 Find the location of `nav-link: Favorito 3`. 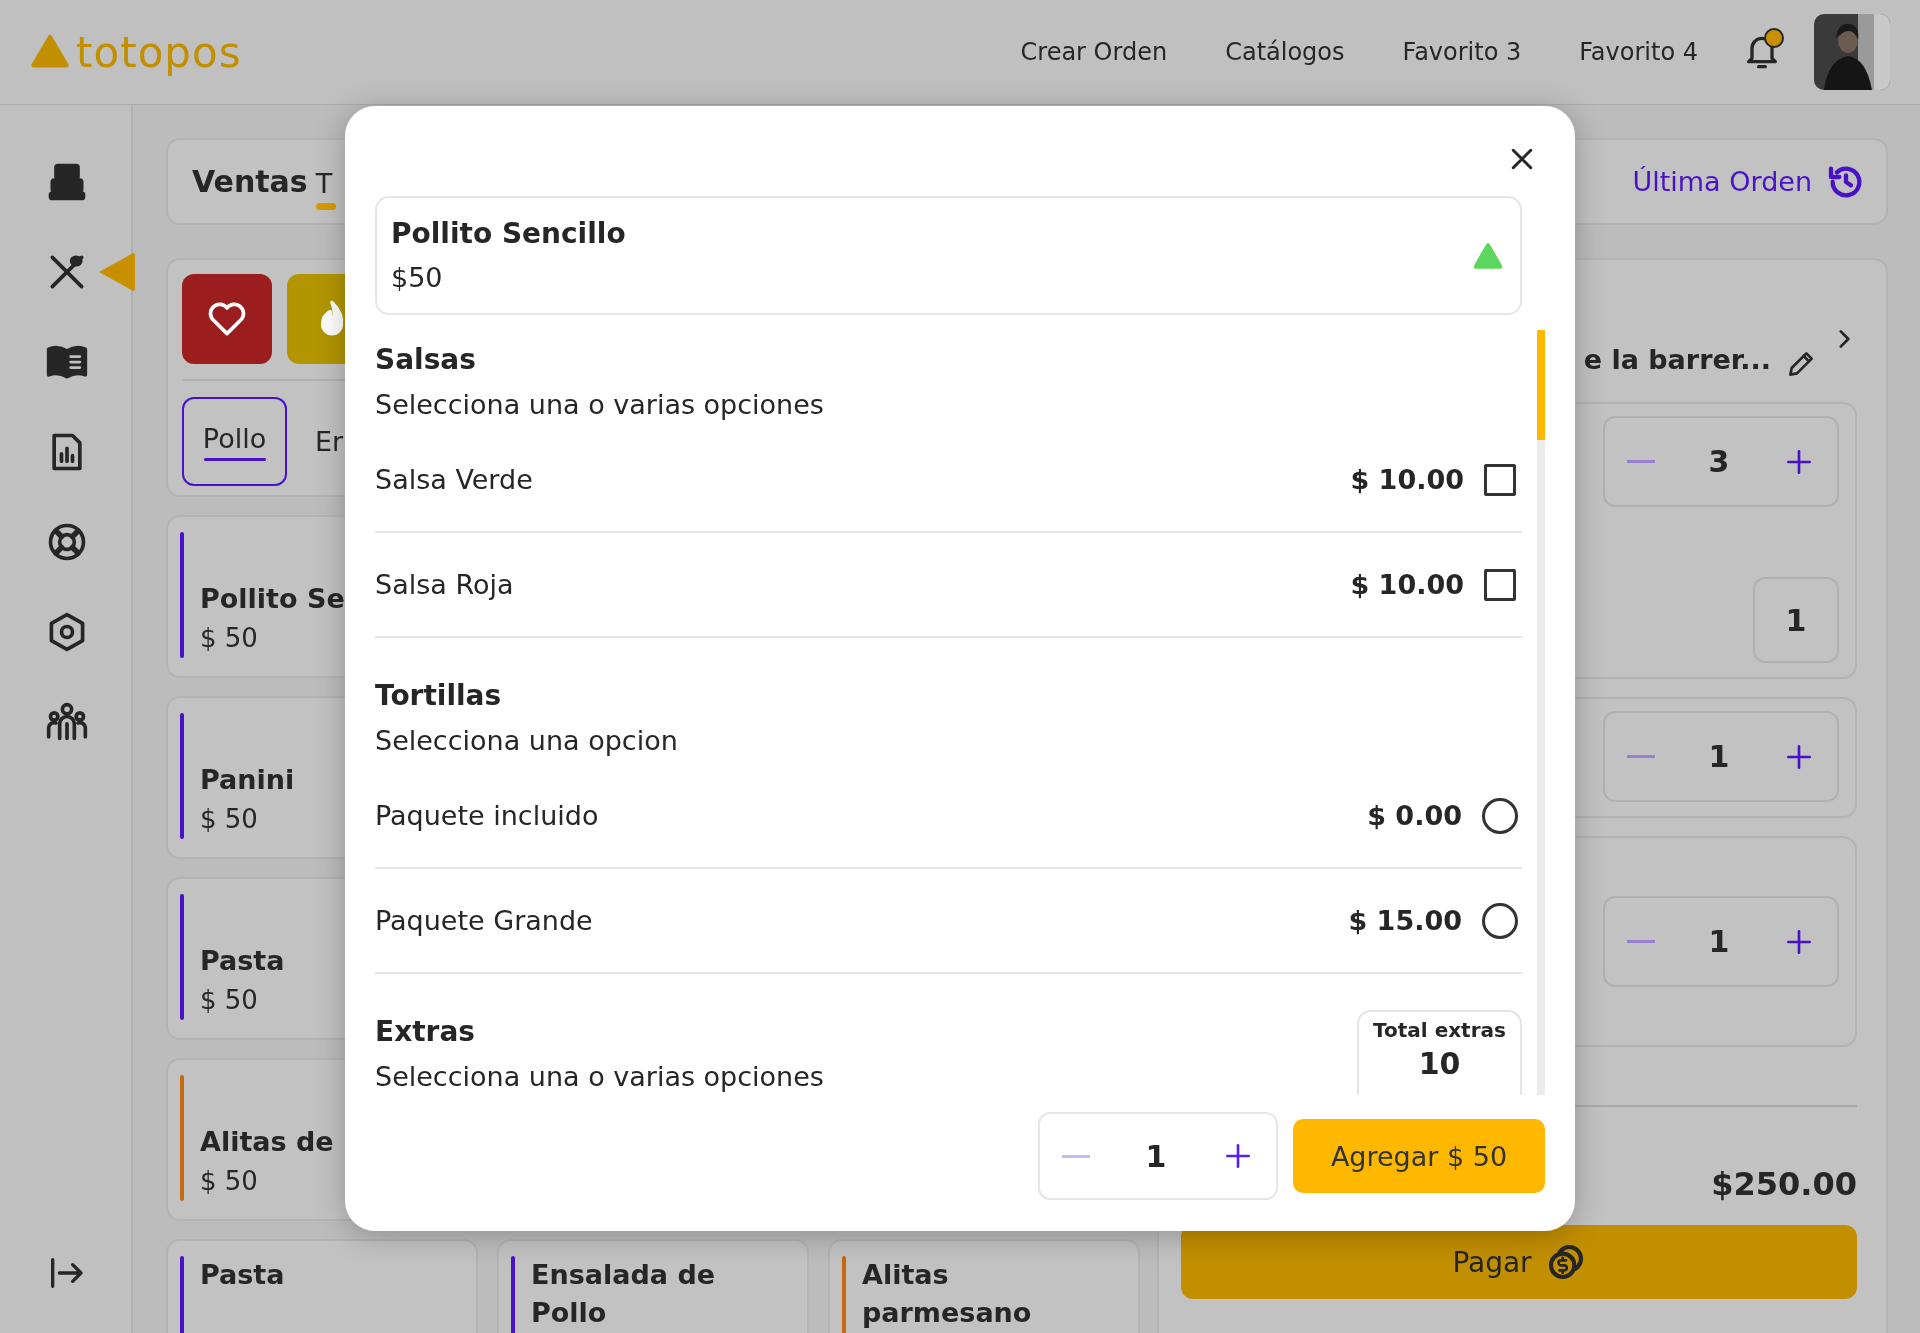

nav-link: Favorito 3 is located at coordinates (1462, 52).